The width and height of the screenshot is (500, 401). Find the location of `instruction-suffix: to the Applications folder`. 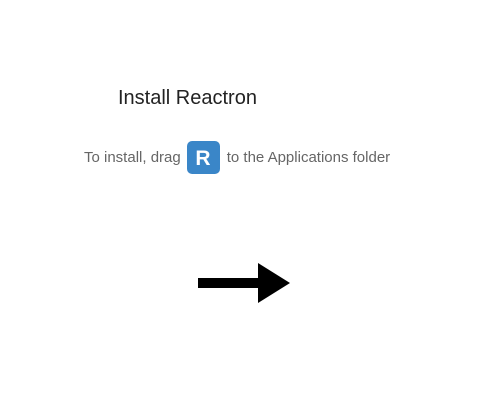

instruction-suffix: to the Applications folder is located at coordinates (308, 157).